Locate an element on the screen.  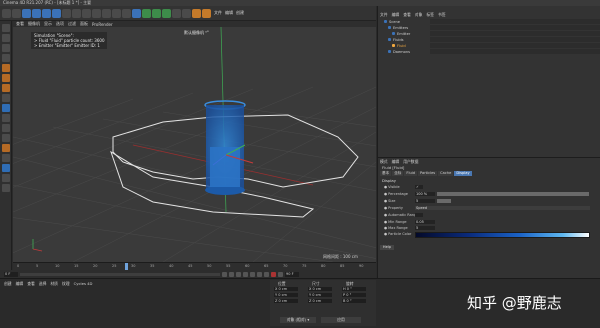
cube-icon is located at coordinates (136, 13).